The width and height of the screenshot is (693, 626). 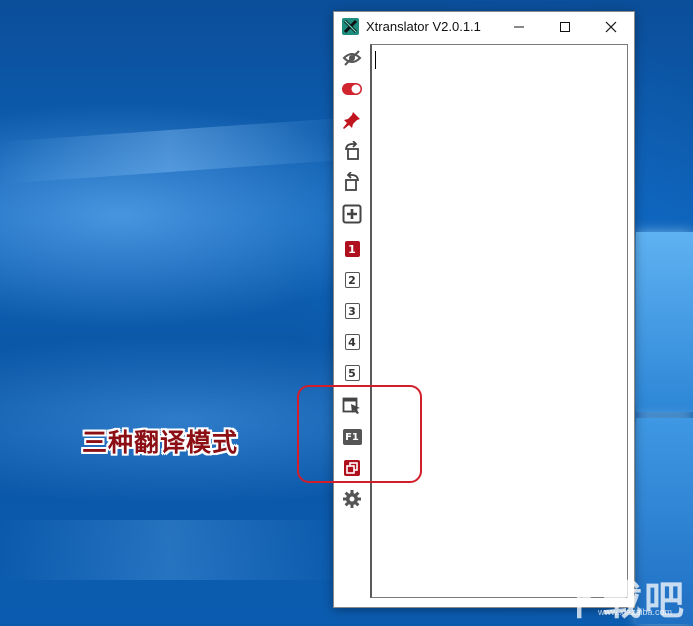 I want to click on rotate-ccw-icon, so click(x=352, y=181).